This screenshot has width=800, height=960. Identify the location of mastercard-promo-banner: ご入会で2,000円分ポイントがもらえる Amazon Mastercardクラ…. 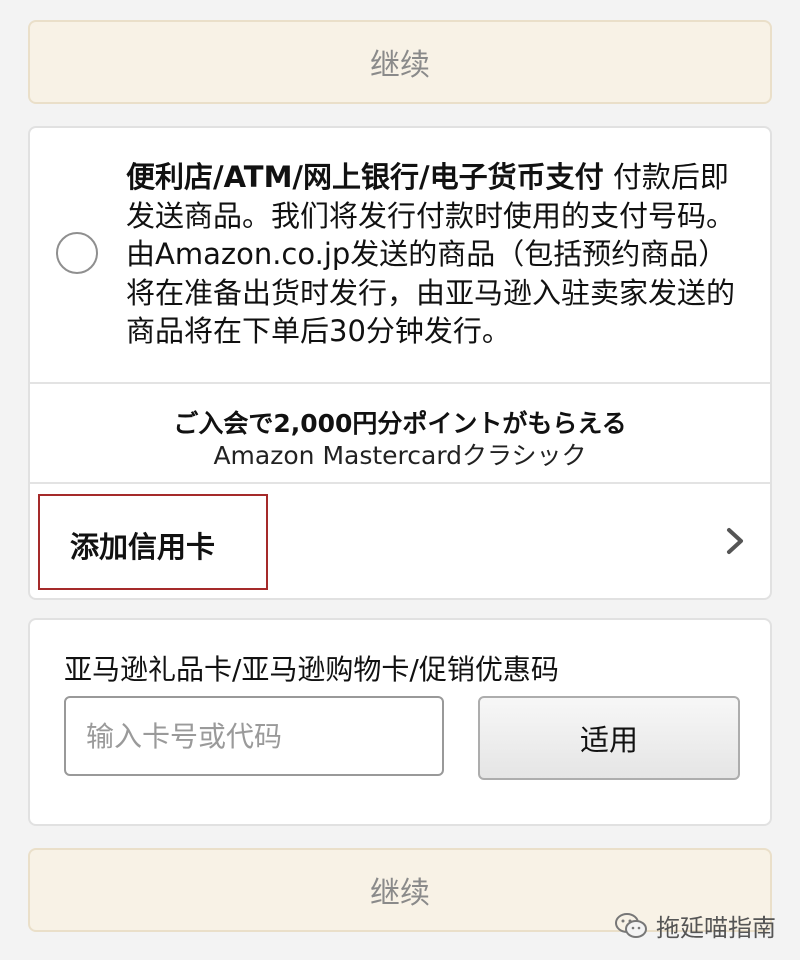
(400, 434).